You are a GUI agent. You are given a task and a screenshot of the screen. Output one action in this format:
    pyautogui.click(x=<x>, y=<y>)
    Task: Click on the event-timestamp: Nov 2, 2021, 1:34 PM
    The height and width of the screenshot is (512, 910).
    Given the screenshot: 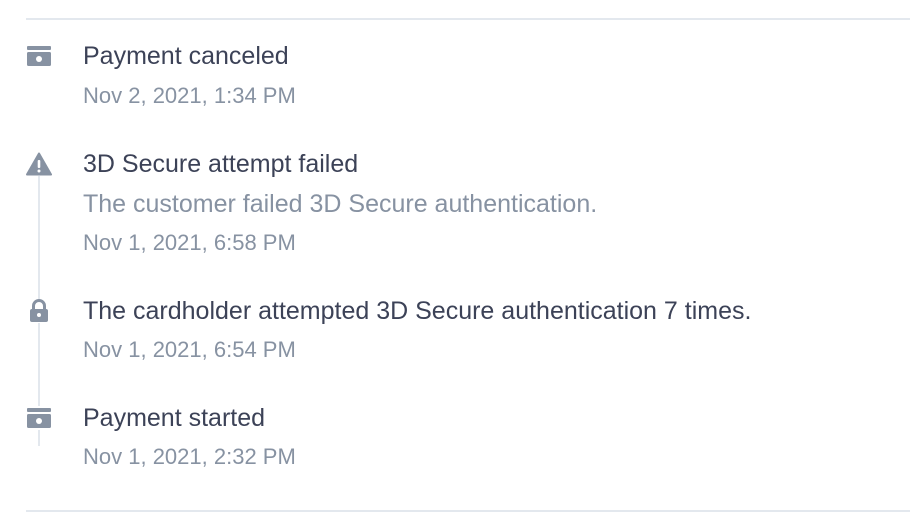 What is the action you would take?
    pyautogui.click(x=189, y=95)
    